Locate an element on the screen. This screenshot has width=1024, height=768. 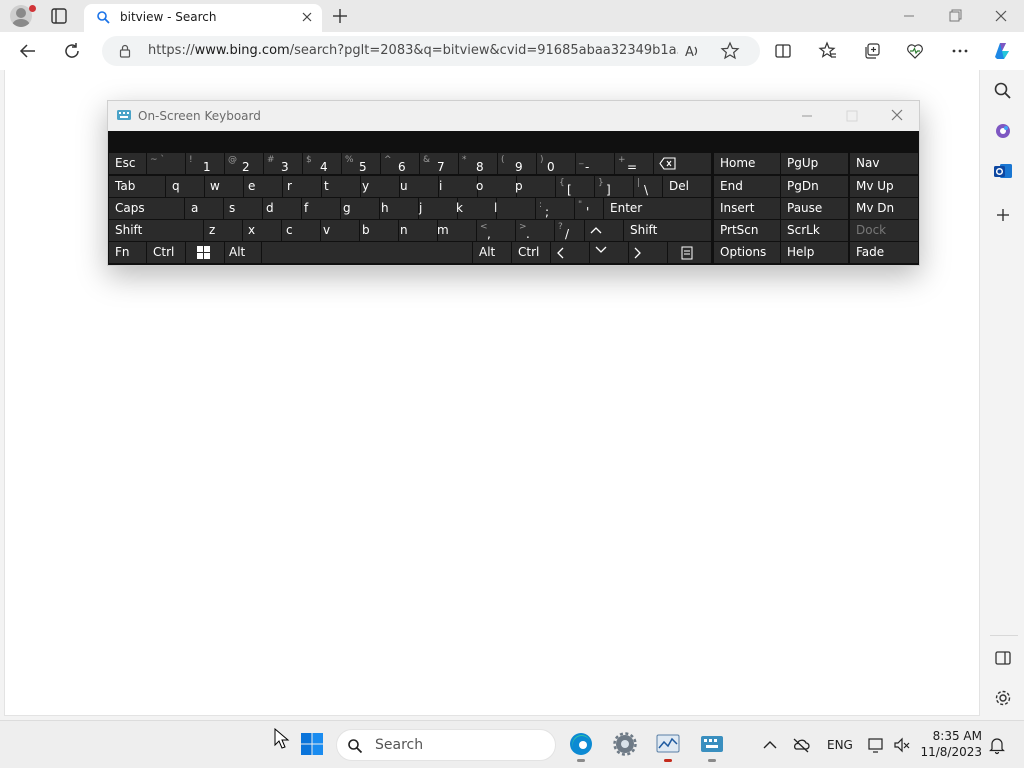
tab-bitview-search: bitview - Search is located at coordinates (203, 18).